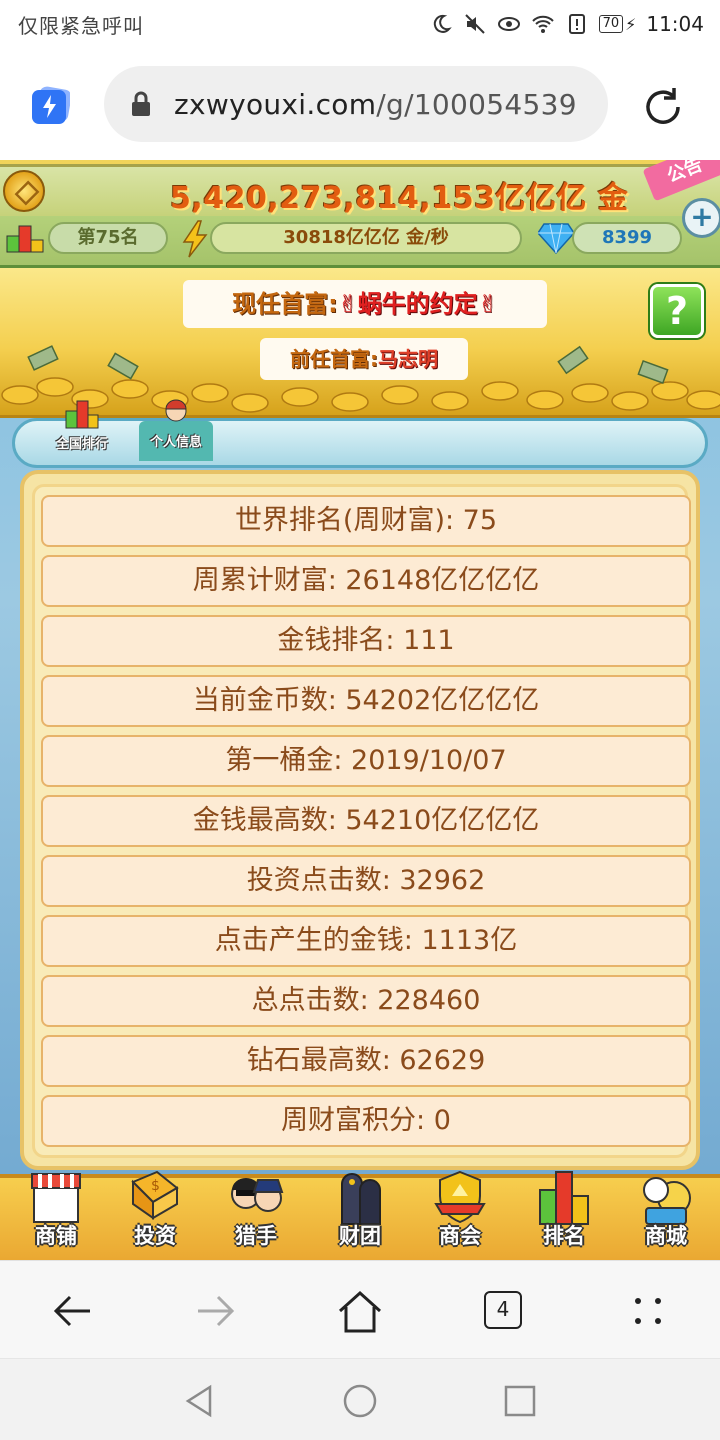 The width and height of the screenshot is (720, 1440). Describe the element at coordinates (360, 24) in the screenshot. I see `status-bar: 仅限紧急呼叫 70 ⚡ 11:04` at that location.